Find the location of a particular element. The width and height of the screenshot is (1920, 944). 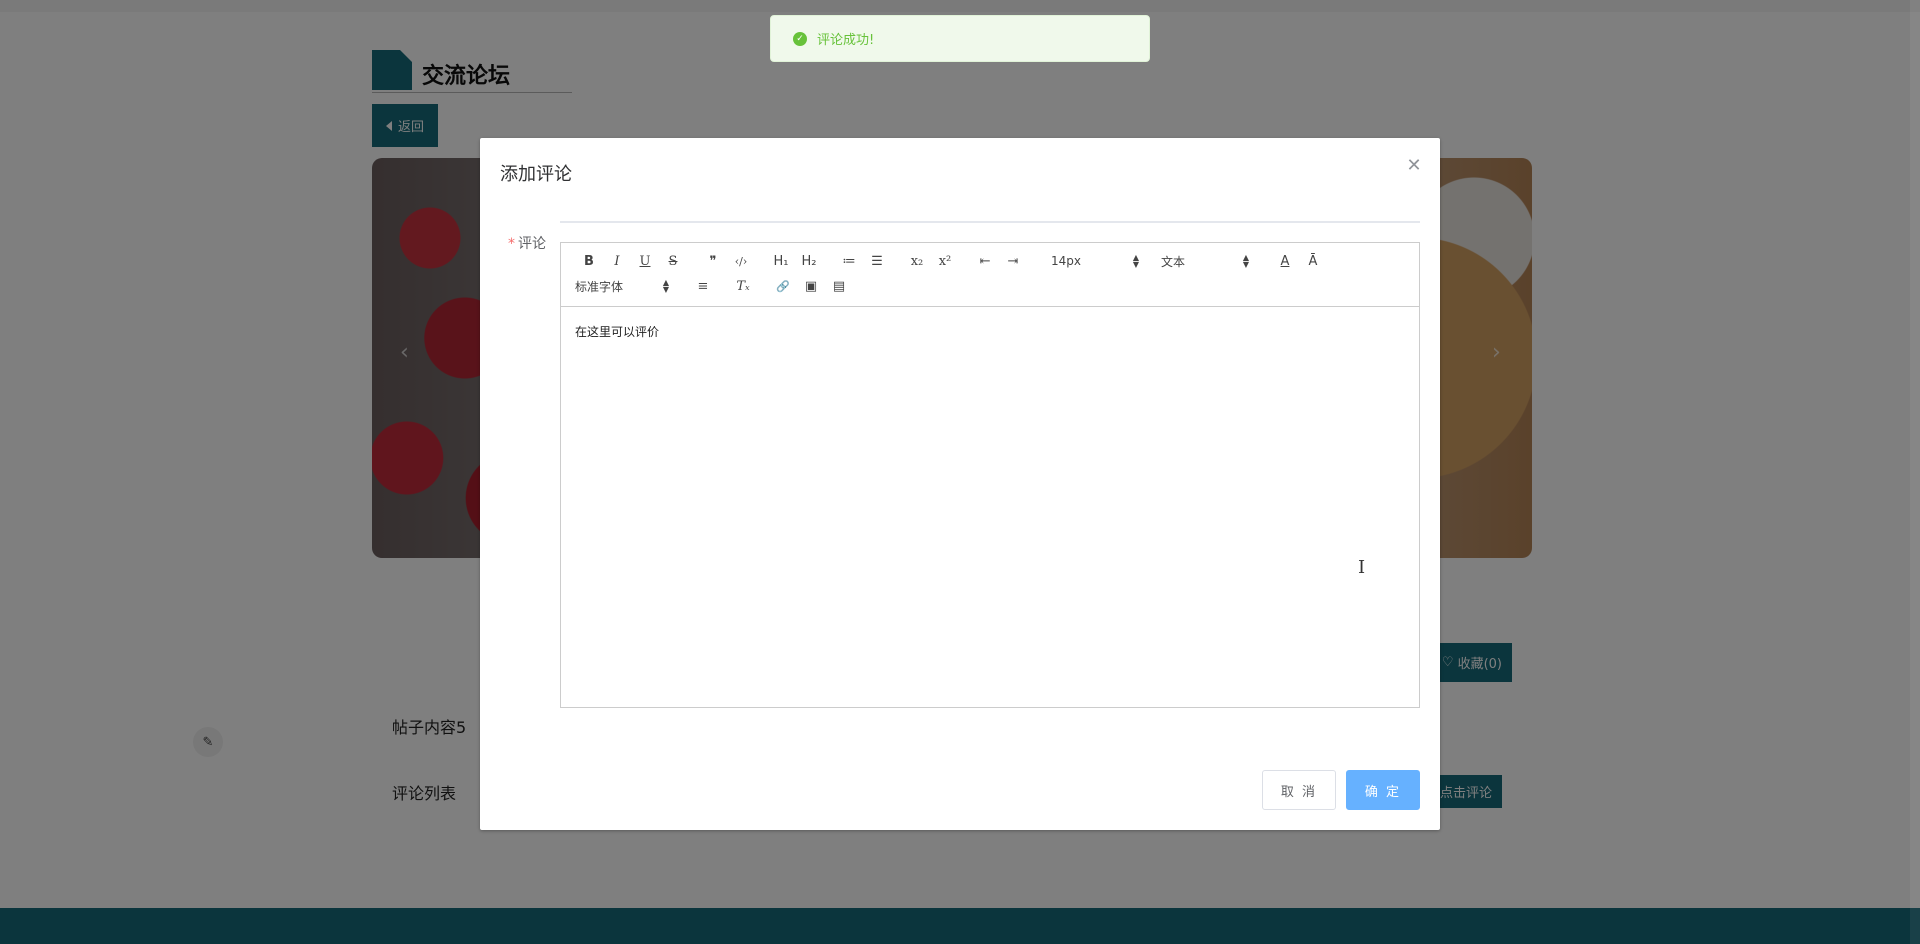

font-size-value: 14px is located at coordinates (1066, 261).